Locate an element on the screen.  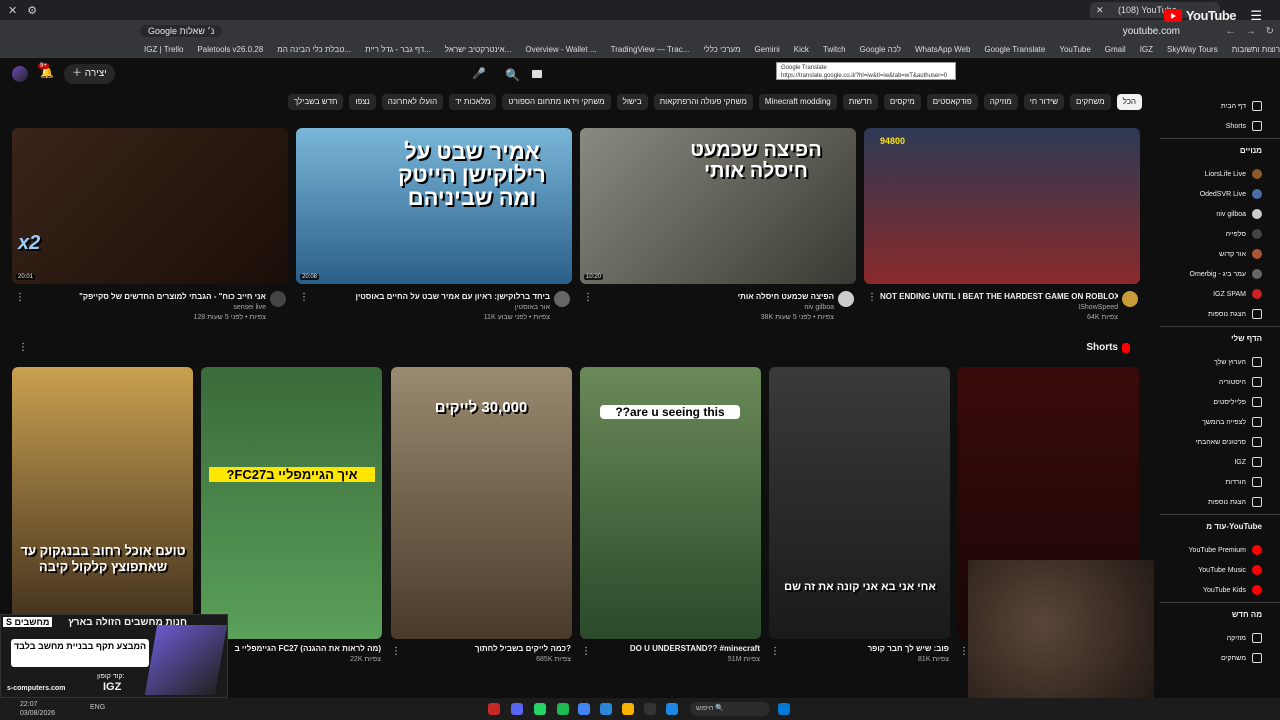
sidebar-section-title: הדף שלי is located at coordinates (1246, 338).